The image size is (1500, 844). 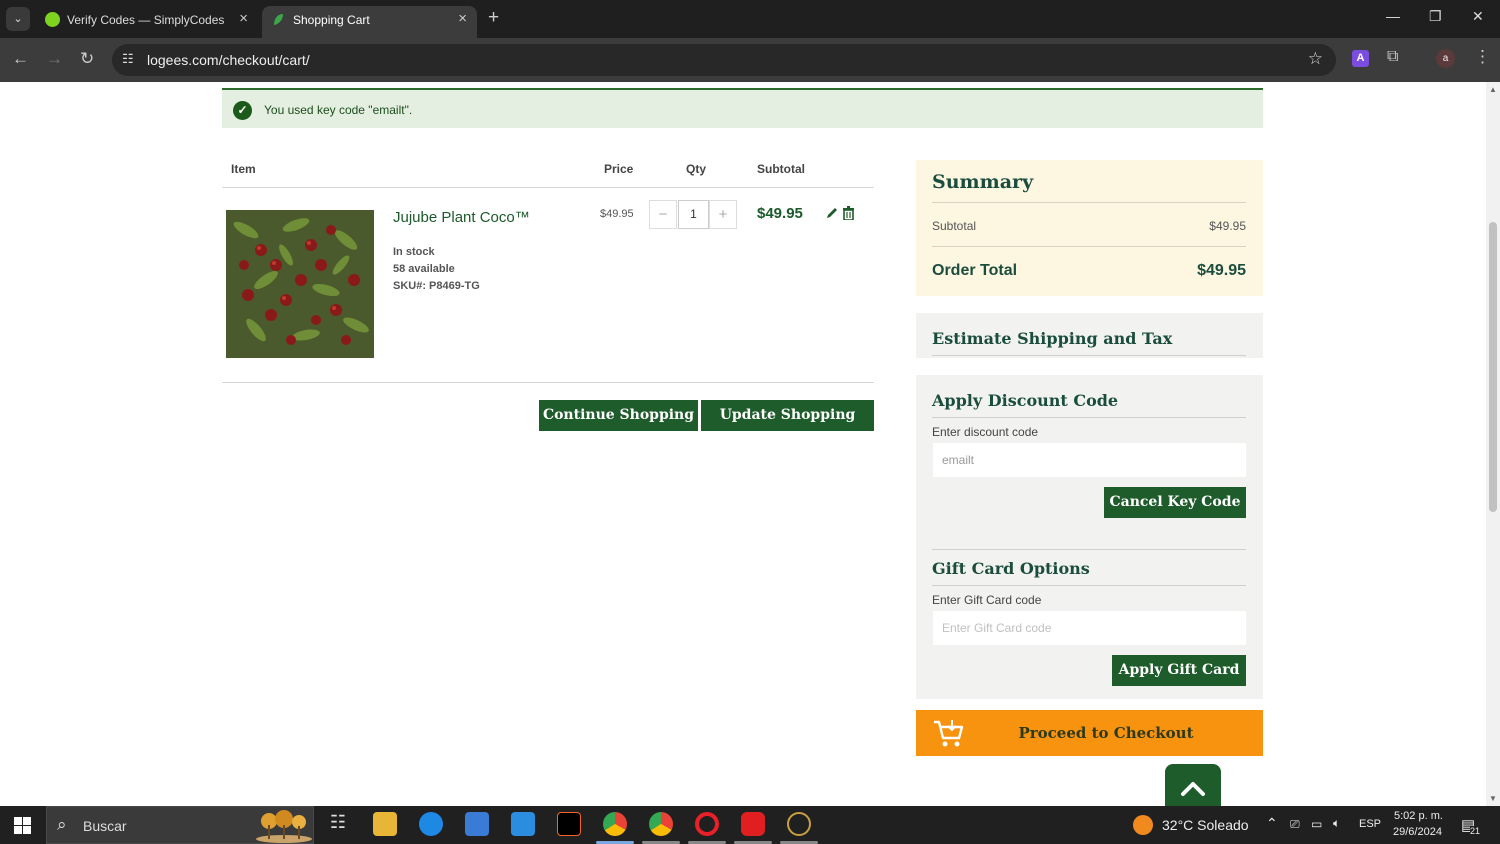 What do you see at coordinates (87, 59) in the screenshot?
I see `reload-icon: ↻` at bounding box center [87, 59].